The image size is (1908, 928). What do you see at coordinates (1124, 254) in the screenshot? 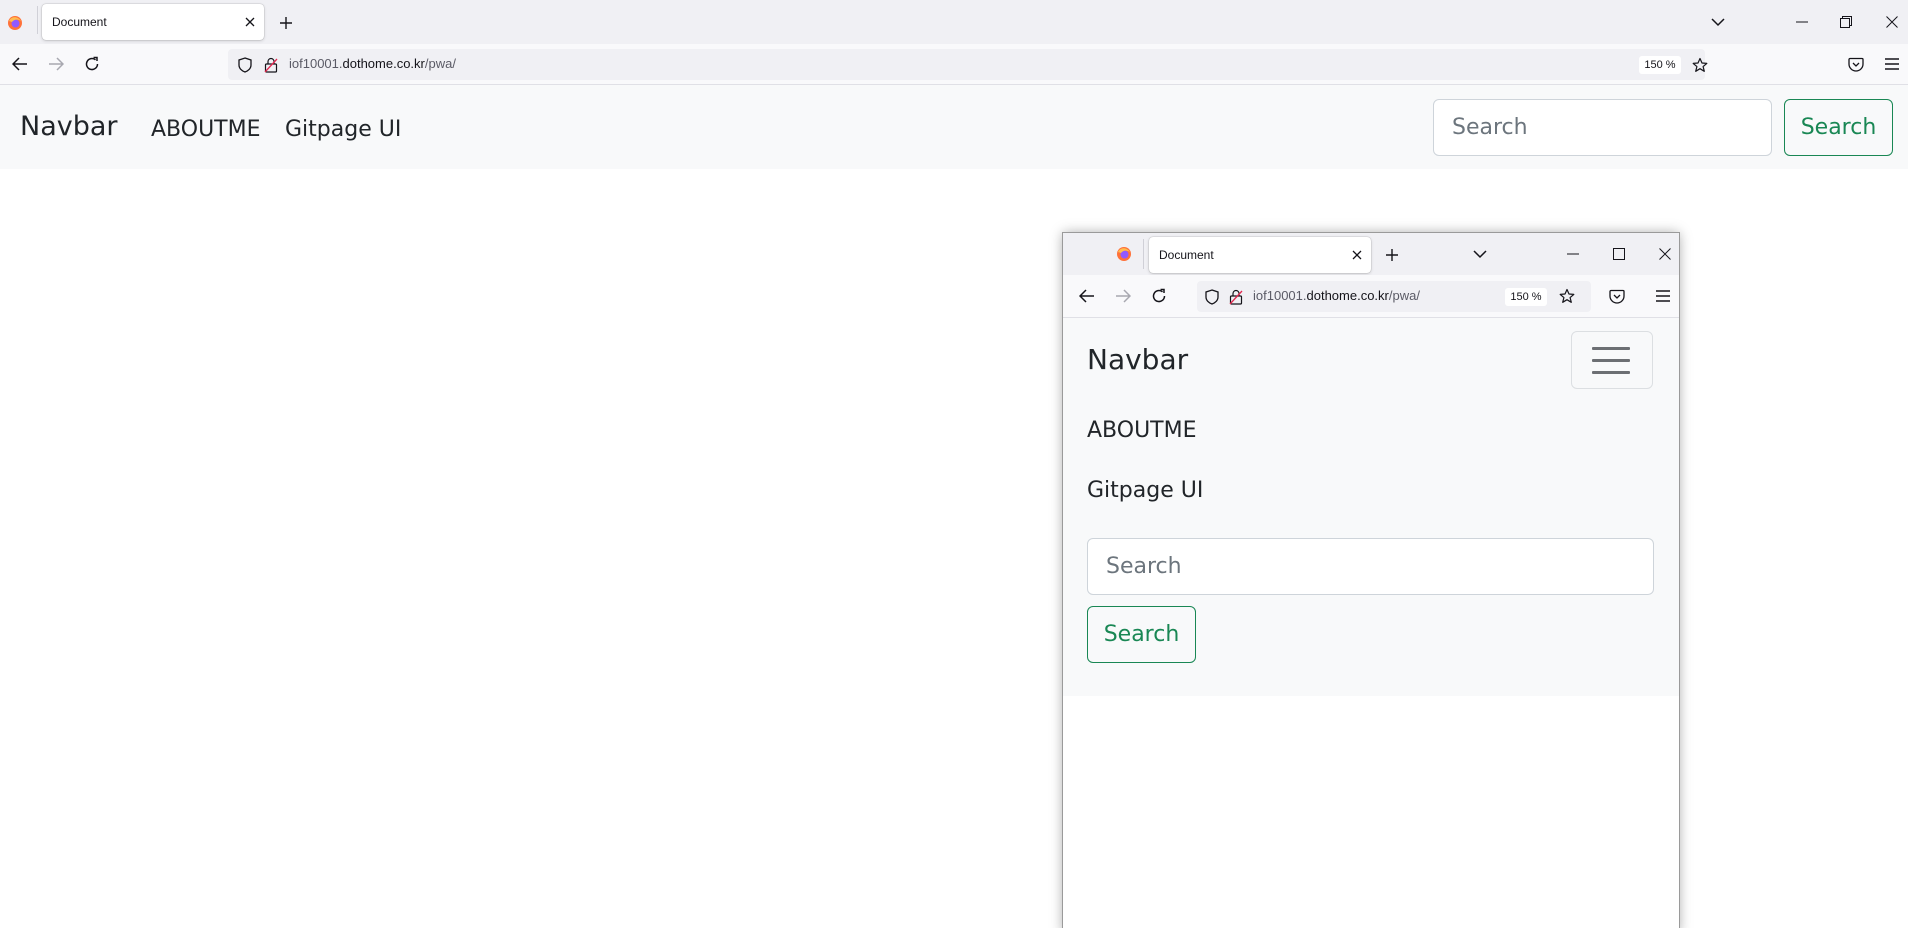
I see `inner-firefox-icon` at bounding box center [1124, 254].